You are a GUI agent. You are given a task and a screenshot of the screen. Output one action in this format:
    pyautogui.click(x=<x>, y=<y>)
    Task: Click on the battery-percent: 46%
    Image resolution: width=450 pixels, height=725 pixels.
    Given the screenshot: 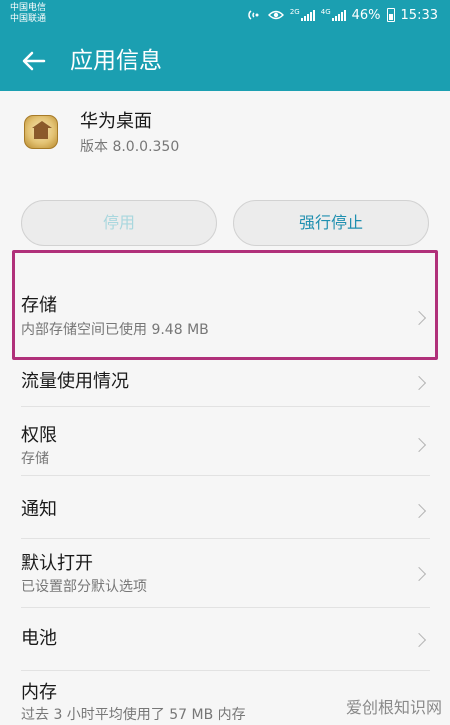 What is the action you would take?
    pyautogui.click(x=366, y=15)
    